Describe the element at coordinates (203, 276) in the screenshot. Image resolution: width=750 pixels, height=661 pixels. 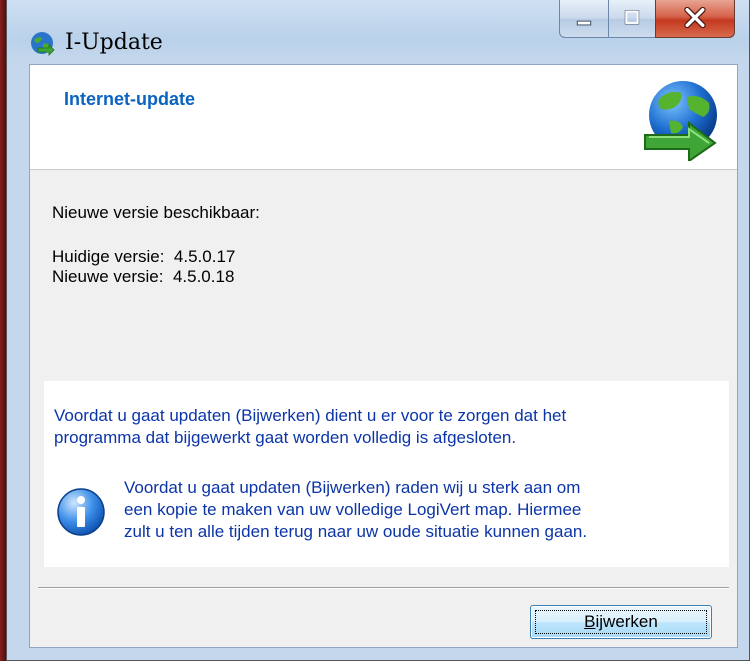
I see `new-version-value: 4.5.0.18` at that location.